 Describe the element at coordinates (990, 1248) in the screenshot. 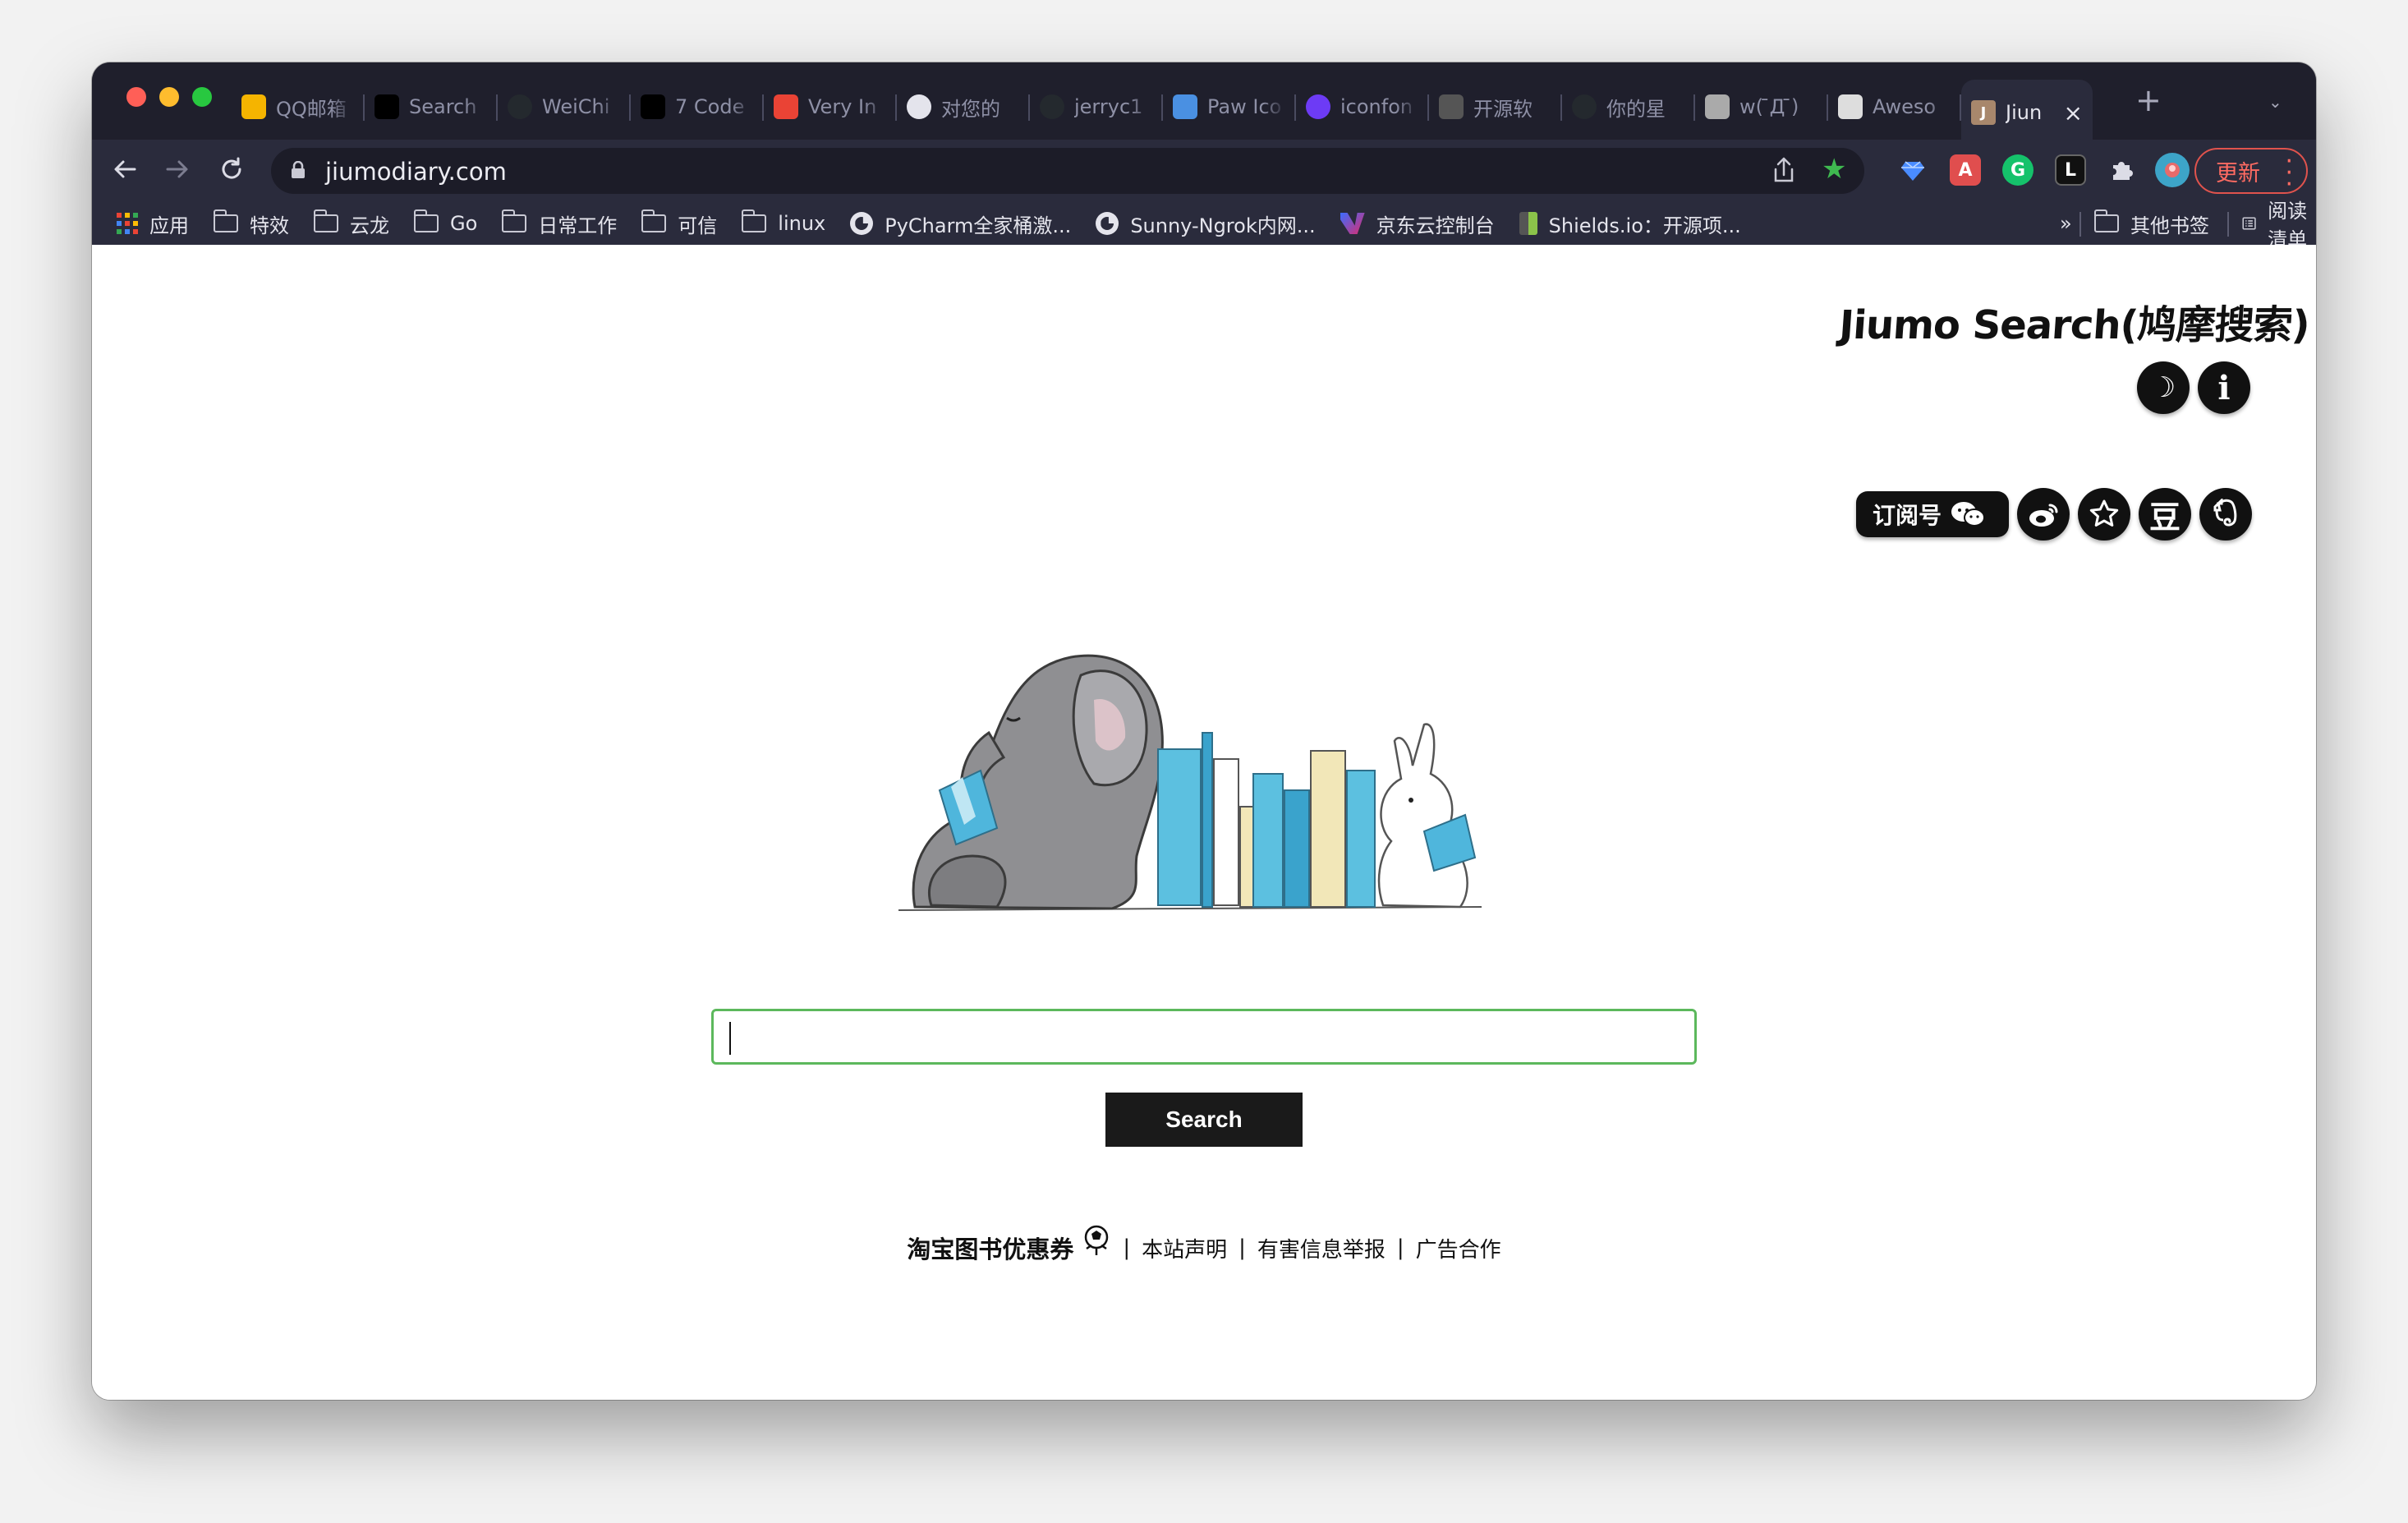

I see `taobao-coupon-link: 淘宝图书优惠券` at that location.